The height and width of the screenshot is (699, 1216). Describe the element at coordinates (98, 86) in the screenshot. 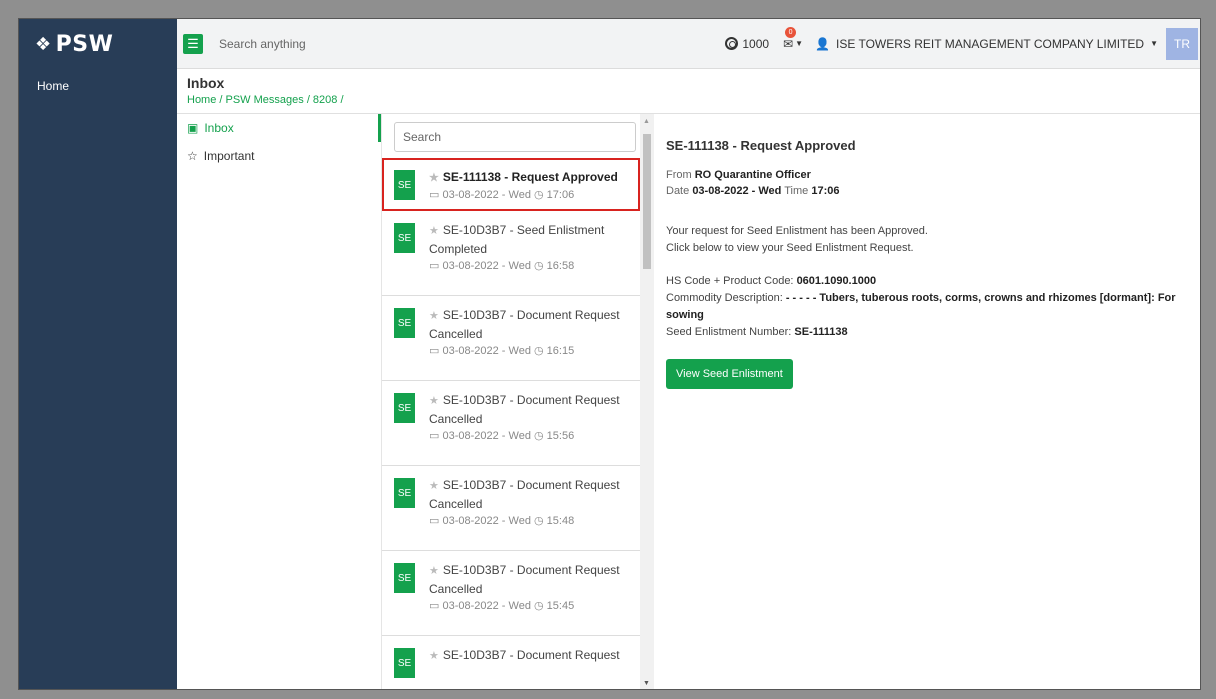

I see `sidebar-item-home: Home` at that location.